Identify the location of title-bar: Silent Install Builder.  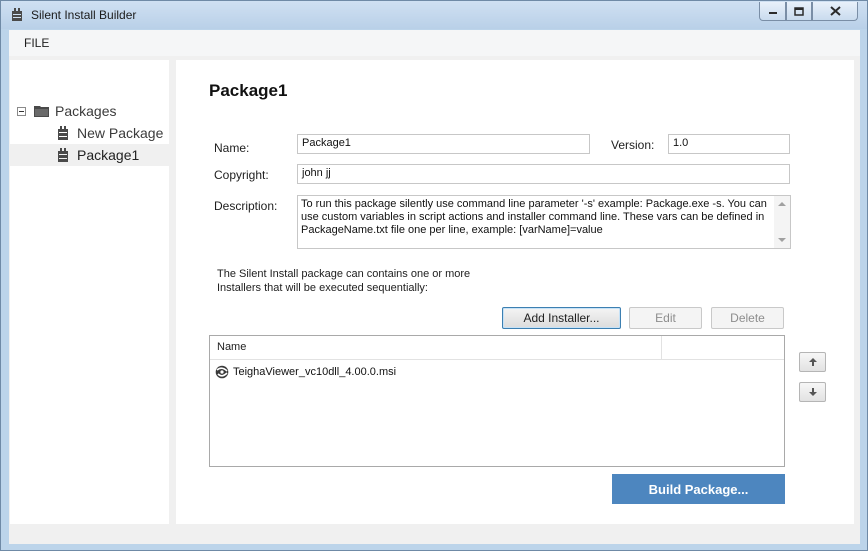
(434, 15).